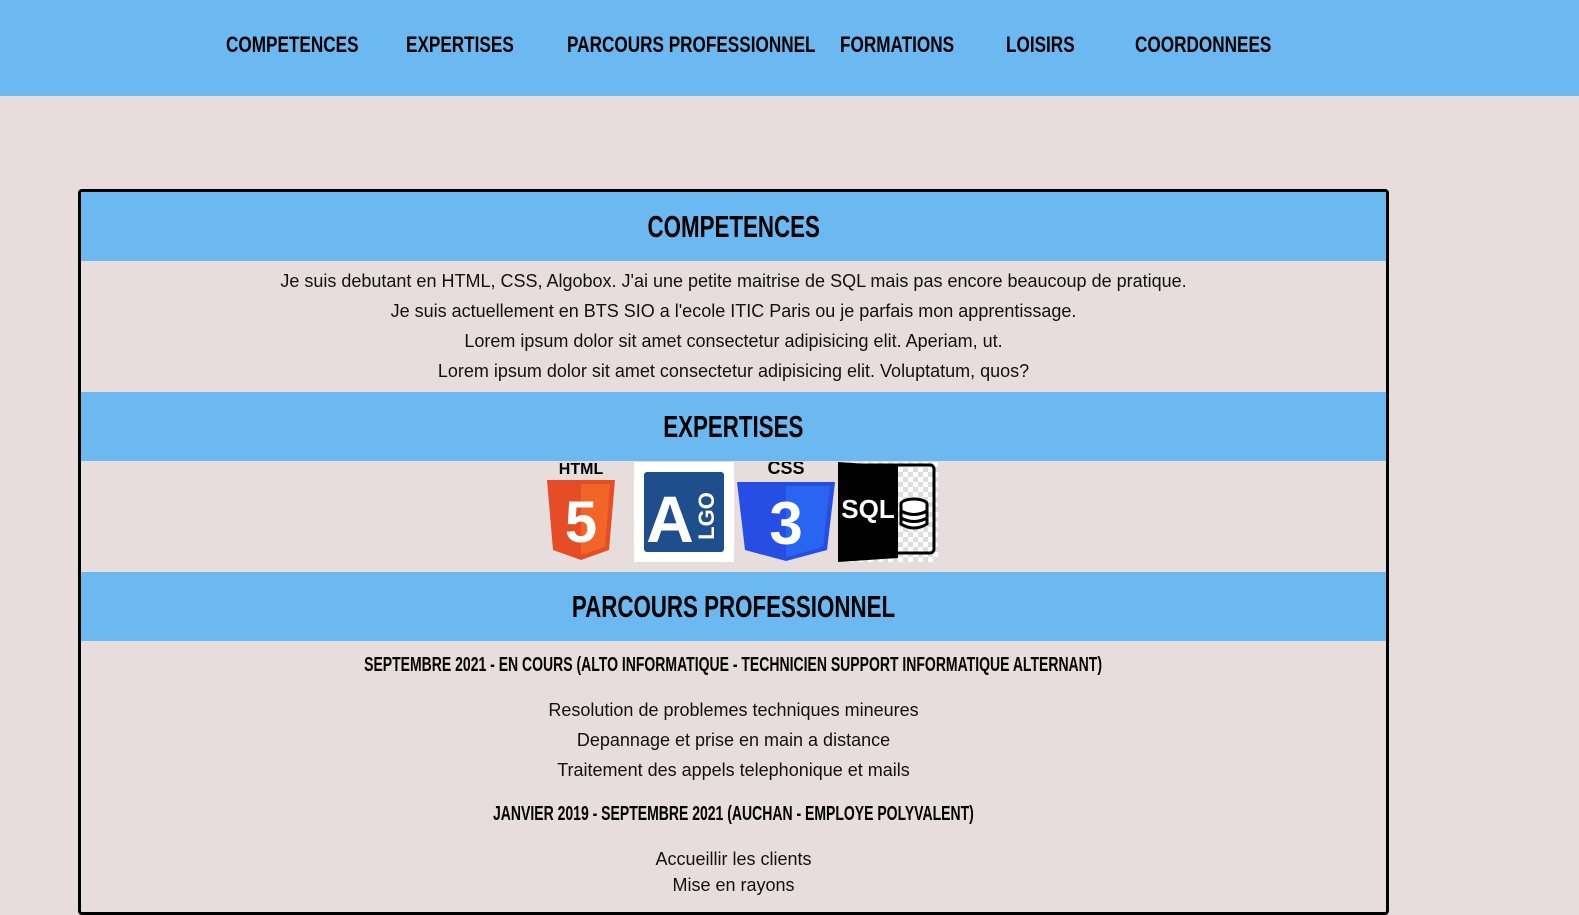 The image size is (1579, 915). Describe the element at coordinates (292, 45) in the screenshot. I see `nav-link-competences: COMPETENCES` at that location.